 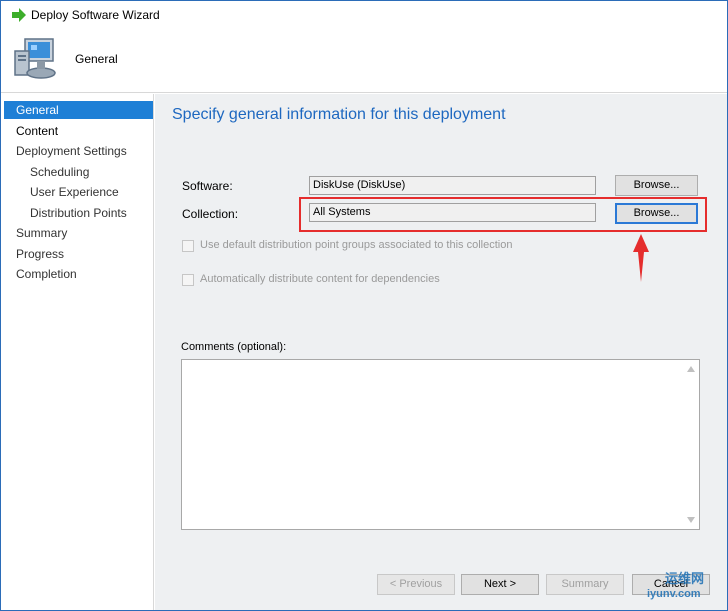 I want to click on nav-item-scheduling: Scheduling, so click(x=59, y=172).